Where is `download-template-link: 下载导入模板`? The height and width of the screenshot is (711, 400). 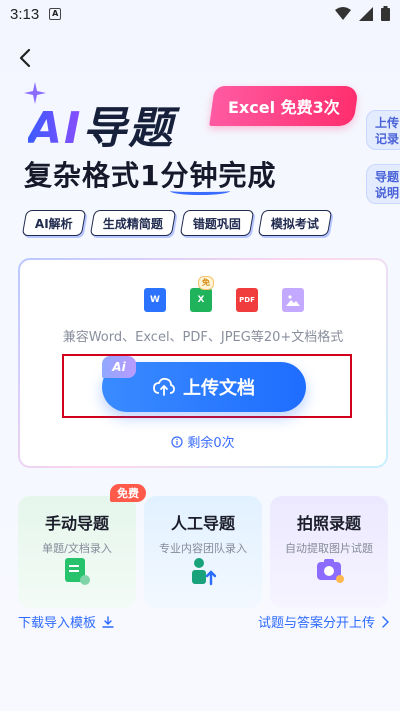
download-template-link: 下载导入模板 is located at coordinates (66, 621).